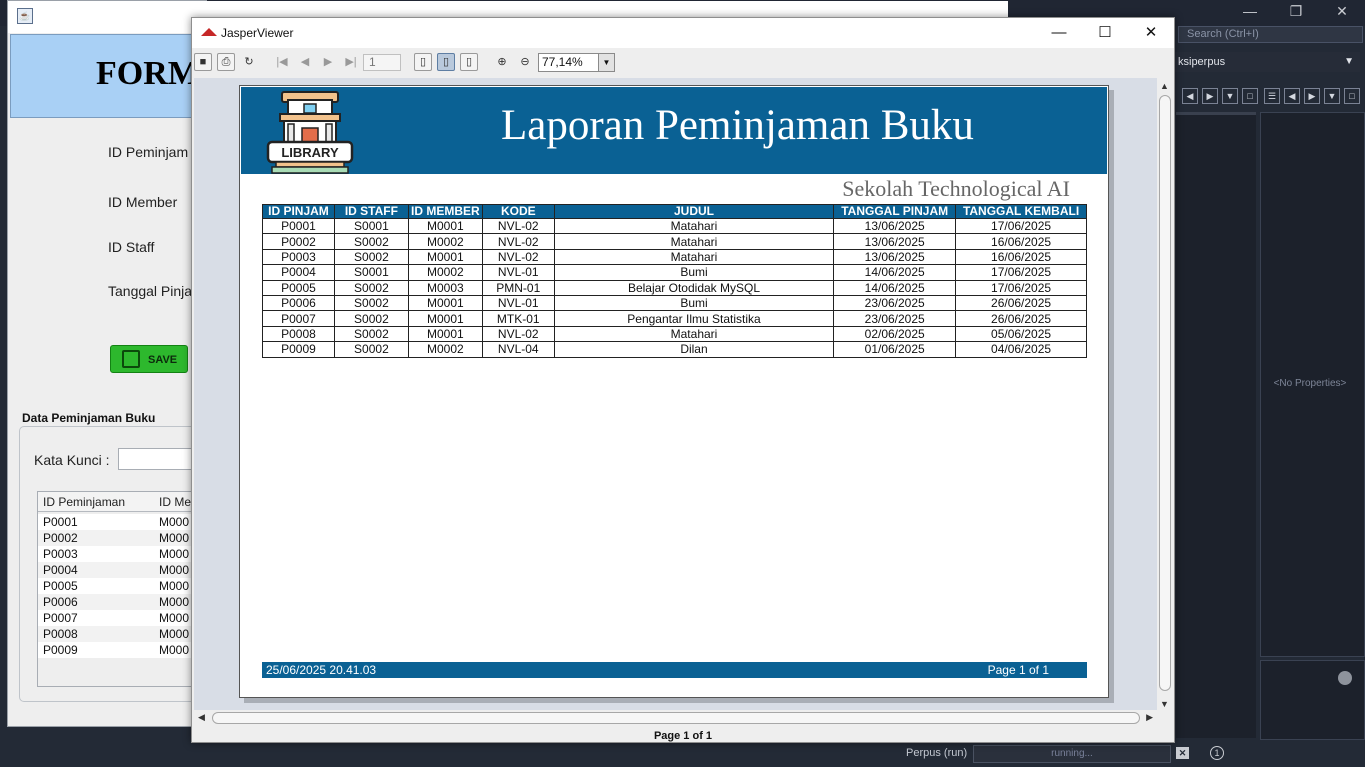  Describe the element at coordinates (525, 62) in the screenshot. I see `zoom-out-icon: ⊖` at that location.